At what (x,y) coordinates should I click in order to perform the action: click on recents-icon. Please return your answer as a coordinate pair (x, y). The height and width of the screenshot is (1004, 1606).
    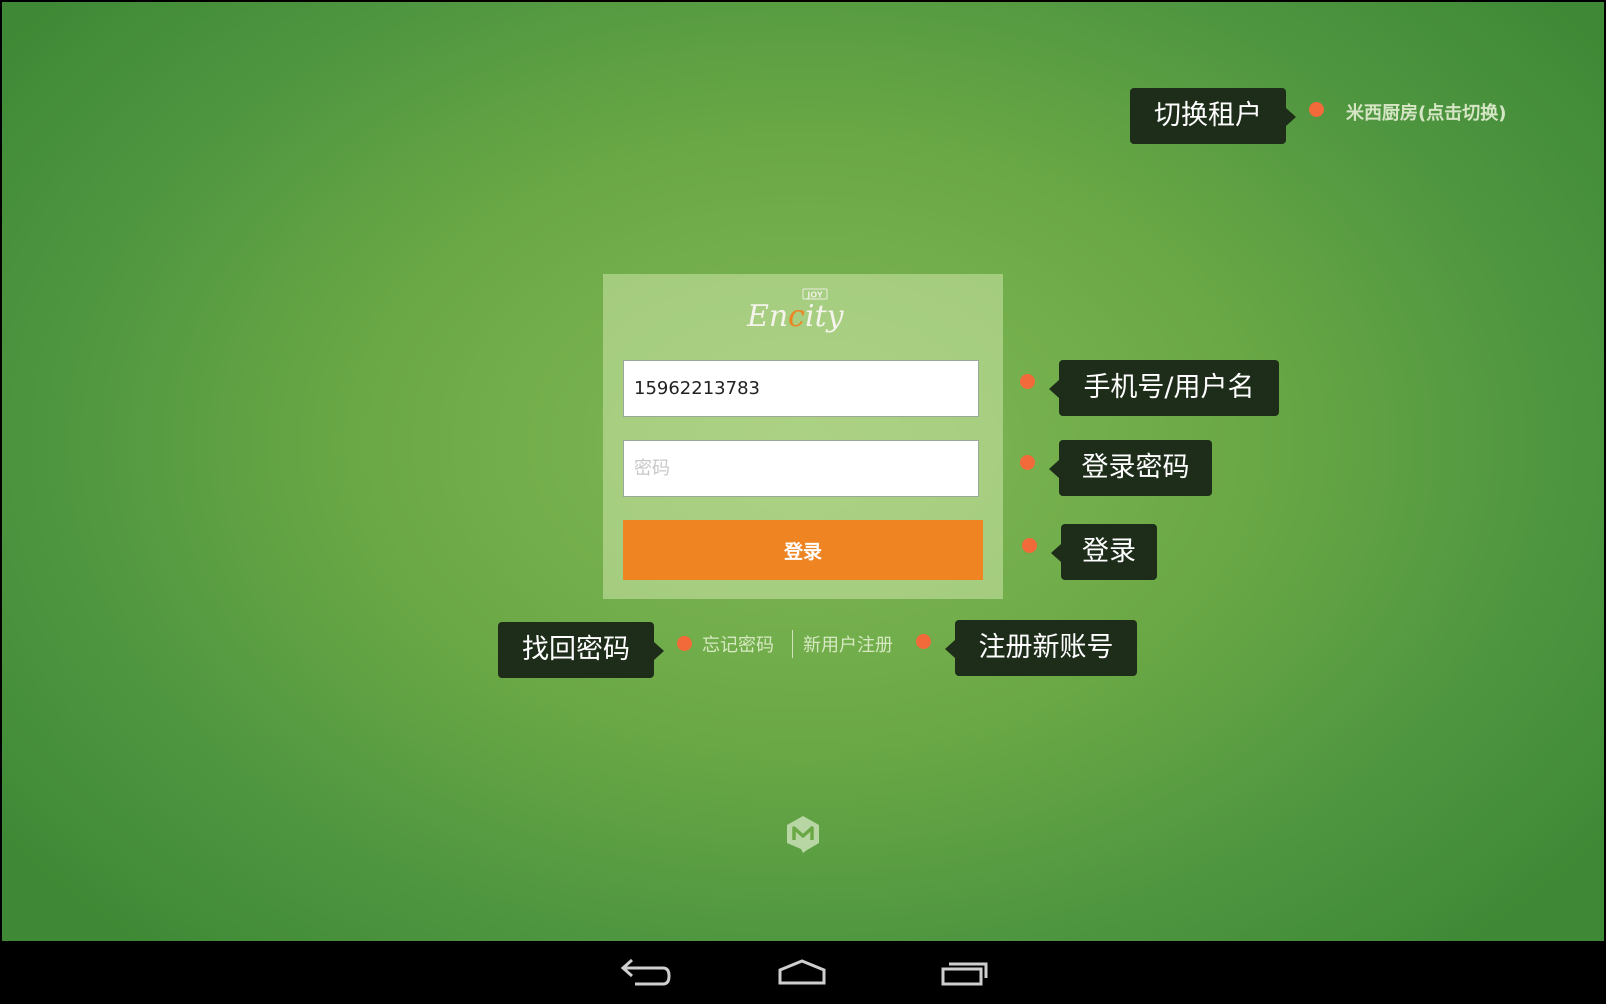
    Looking at the image, I should click on (964, 972).